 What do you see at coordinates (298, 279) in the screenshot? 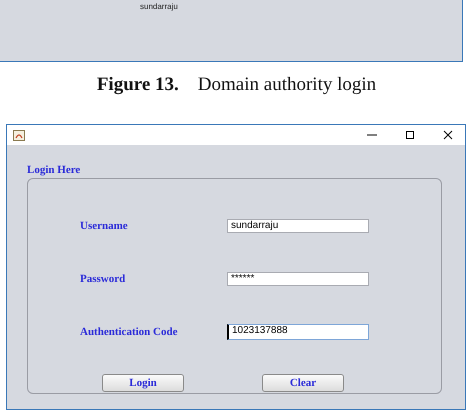
I see `input-field: ******` at bounding box center [298, 279].